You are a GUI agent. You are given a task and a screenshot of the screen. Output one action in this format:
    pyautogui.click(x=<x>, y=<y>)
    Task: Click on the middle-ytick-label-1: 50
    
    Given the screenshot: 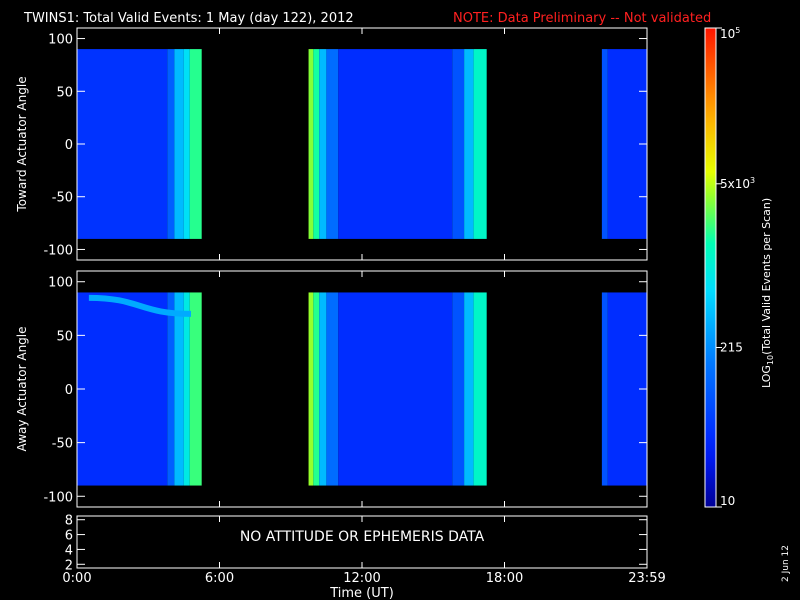 What is the action you would take?
    pyautogui.click(x=64, y=336)
    